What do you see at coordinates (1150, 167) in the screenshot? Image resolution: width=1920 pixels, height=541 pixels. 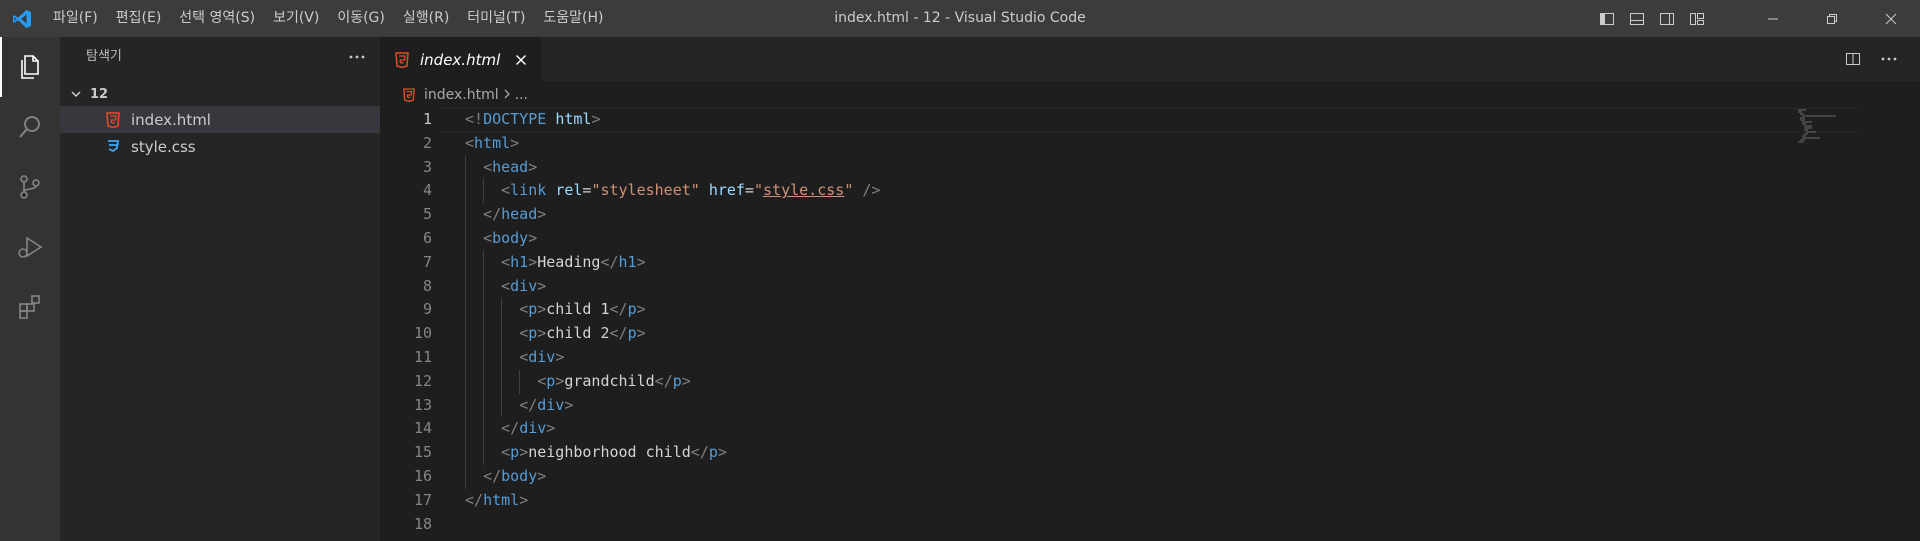 I see `code-line: 3 <head>` at bounding box center [1150, 167].